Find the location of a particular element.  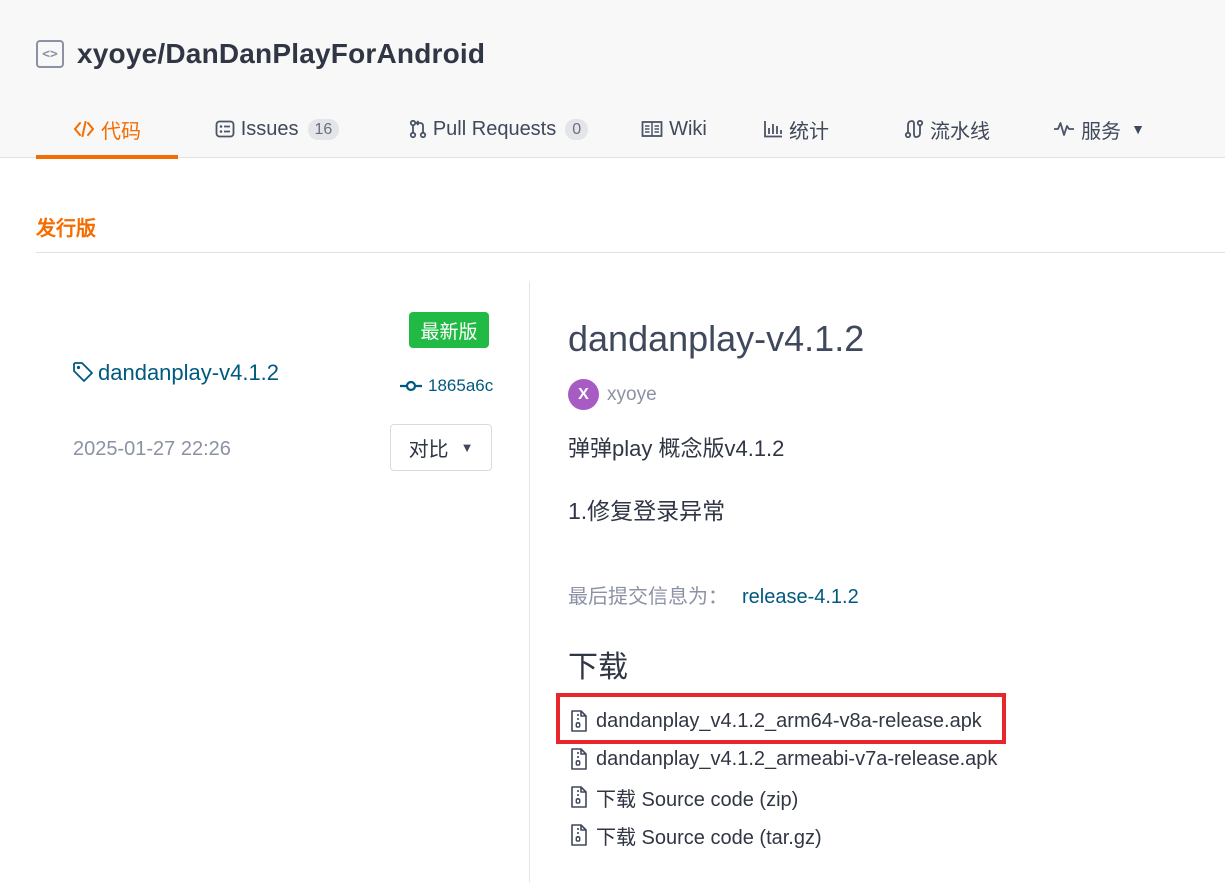

compare-label: 对比 is located at coordinates (428, 450).